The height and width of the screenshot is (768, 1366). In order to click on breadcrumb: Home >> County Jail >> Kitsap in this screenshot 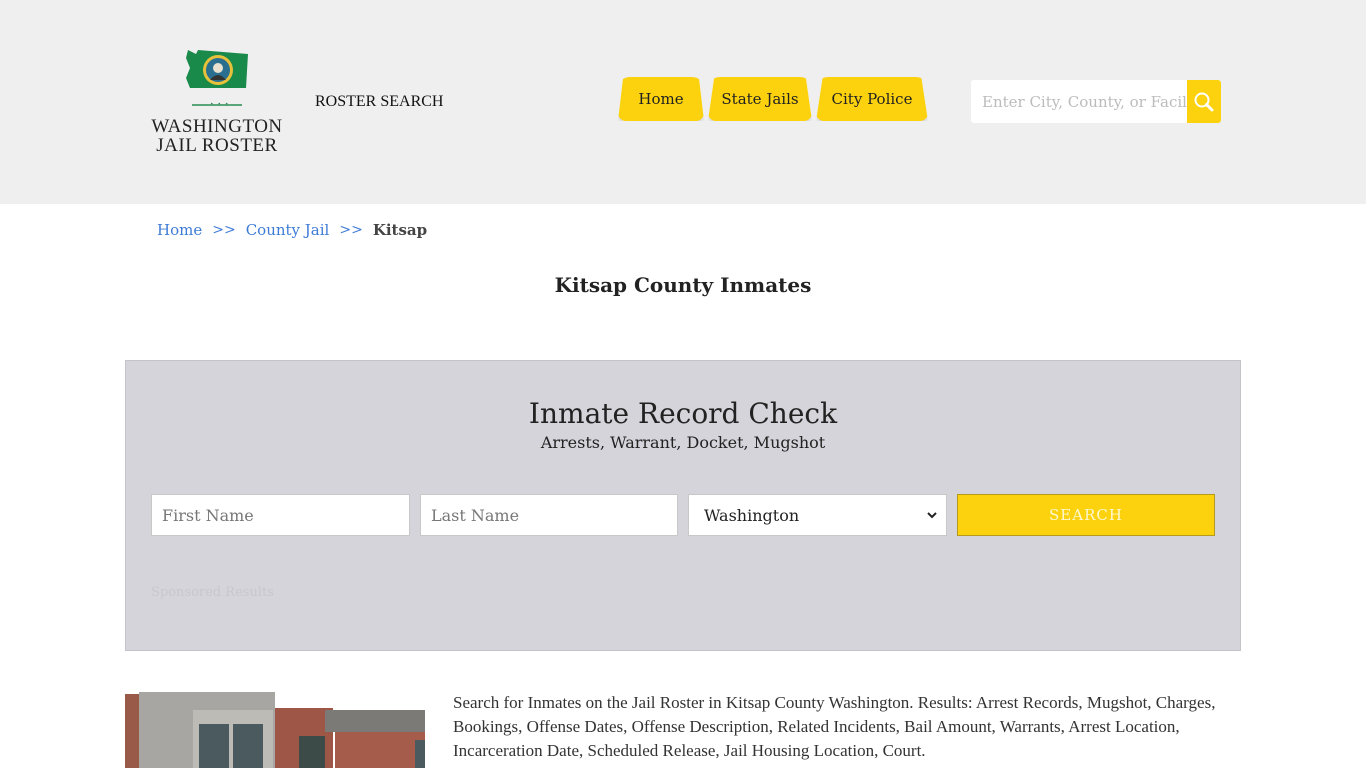, I will do `click(292, 230)`.